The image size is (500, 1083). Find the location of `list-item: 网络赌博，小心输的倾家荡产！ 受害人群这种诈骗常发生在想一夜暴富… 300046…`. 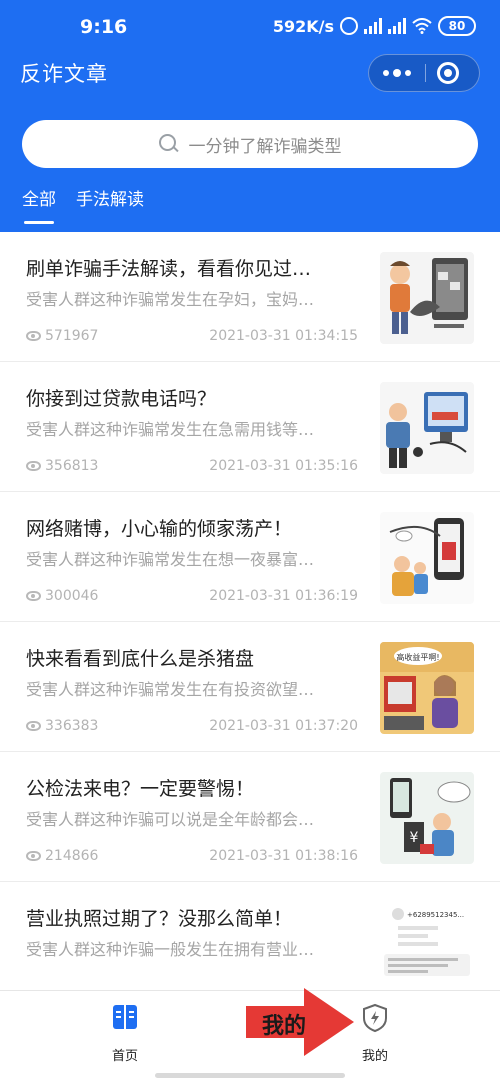

list-item: 网络赌博，小心输的倾家荡产！ 受害人群这种诈骗常发生在想一夜暴富… 300046… is located at coordinates (250, 557).